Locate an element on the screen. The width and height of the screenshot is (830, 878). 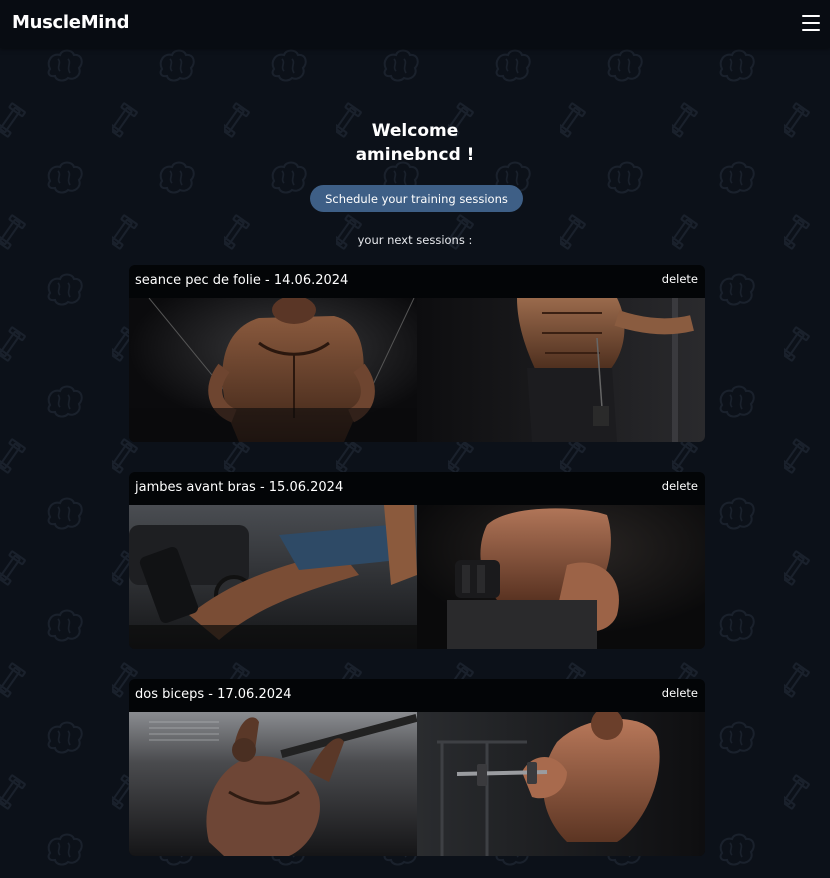
schedule-sessions-button: Schedule your training sessions is located at coordinates (416, 198).